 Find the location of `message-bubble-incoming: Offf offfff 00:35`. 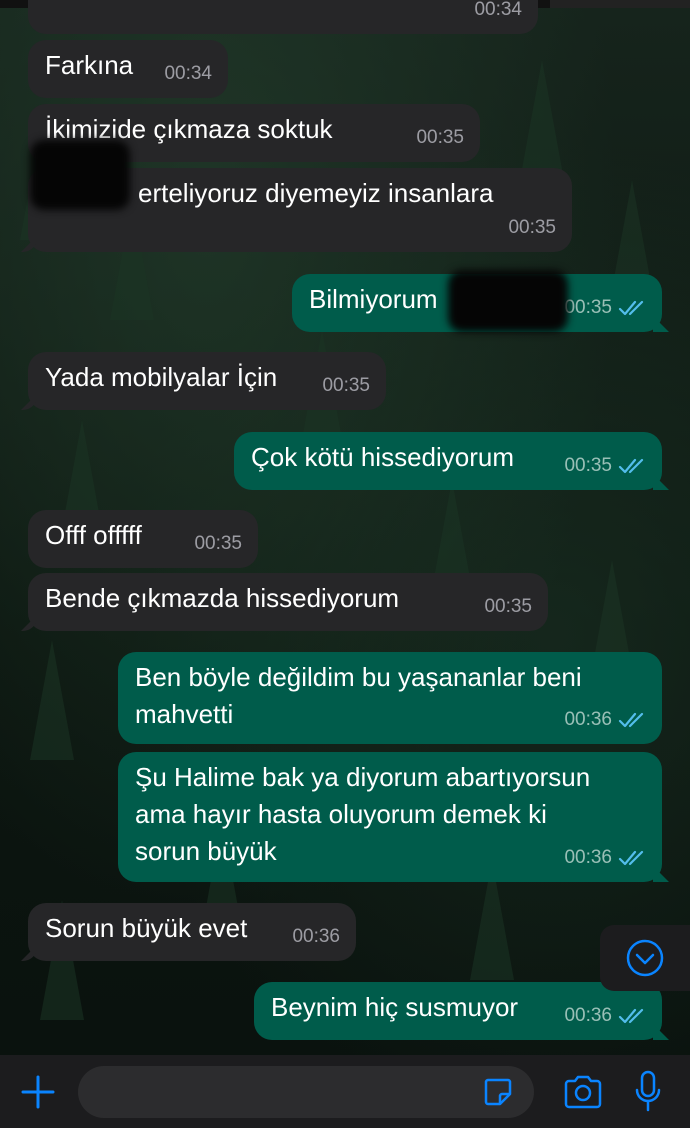

message-bubble-incoming: Offf offfff 00:35 is located at coordinates (143, 539).